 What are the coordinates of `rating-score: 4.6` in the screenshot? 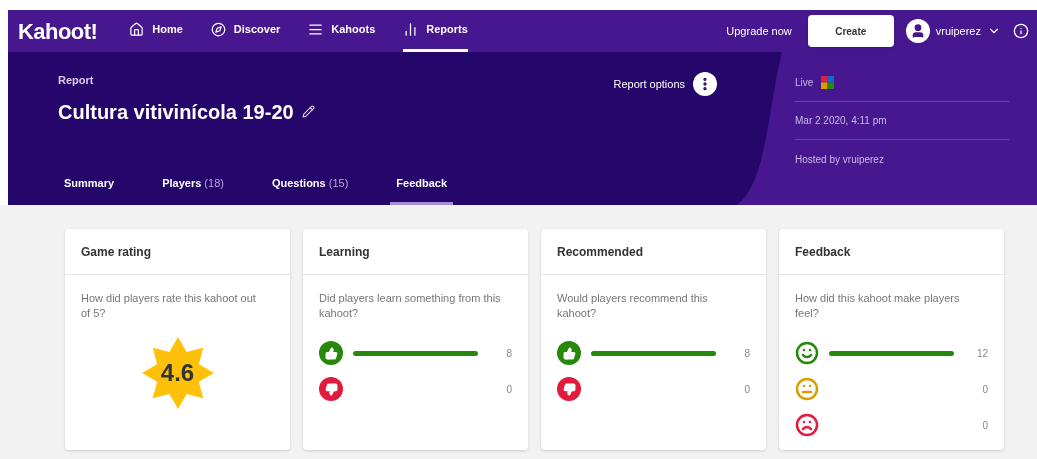 It's located at (177, 373).